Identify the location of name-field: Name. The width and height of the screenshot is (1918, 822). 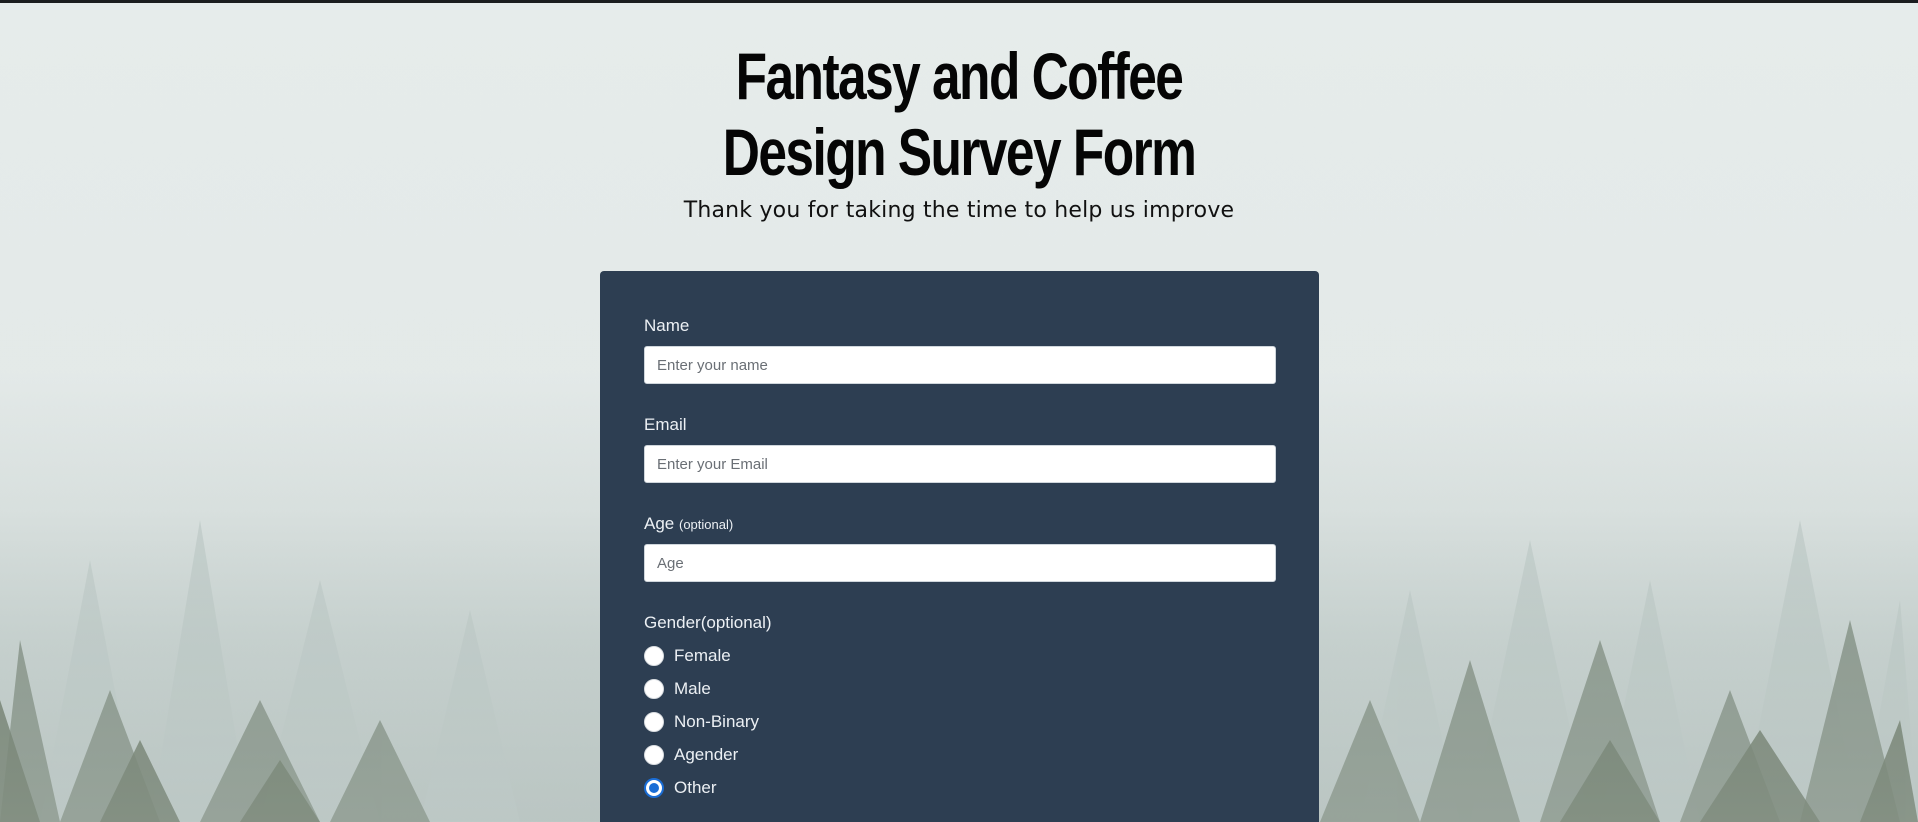
(960, 349).